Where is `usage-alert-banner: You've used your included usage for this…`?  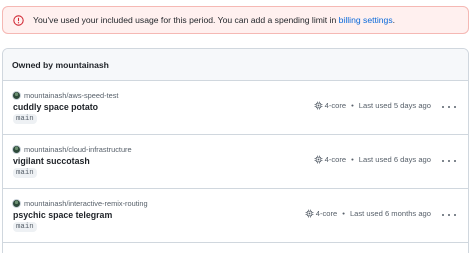
usage-alert-banner: You've used your included usage for this… is located at coordinates (235, 20).